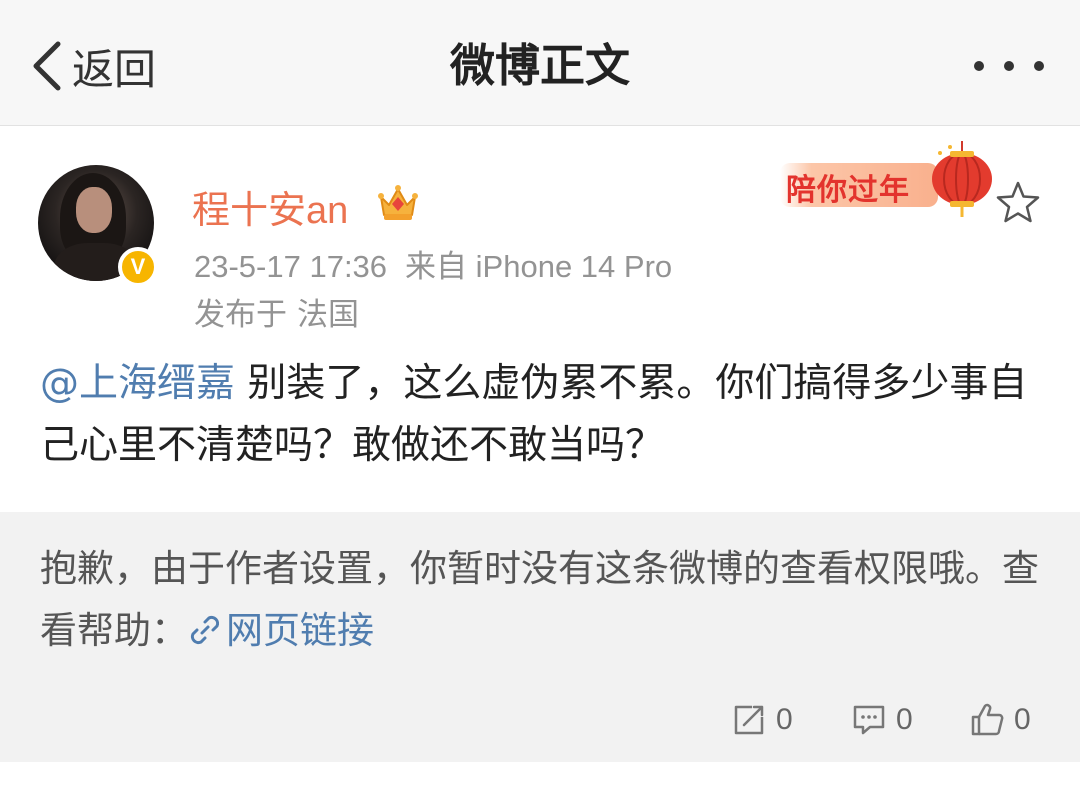 The image size is (1080, 789). I want to click on permission-notice: 抱歉，由于作者设置，你暂时没有这条微博的查看权限哦。查看帮助： 网页链接, so click(540, 600).